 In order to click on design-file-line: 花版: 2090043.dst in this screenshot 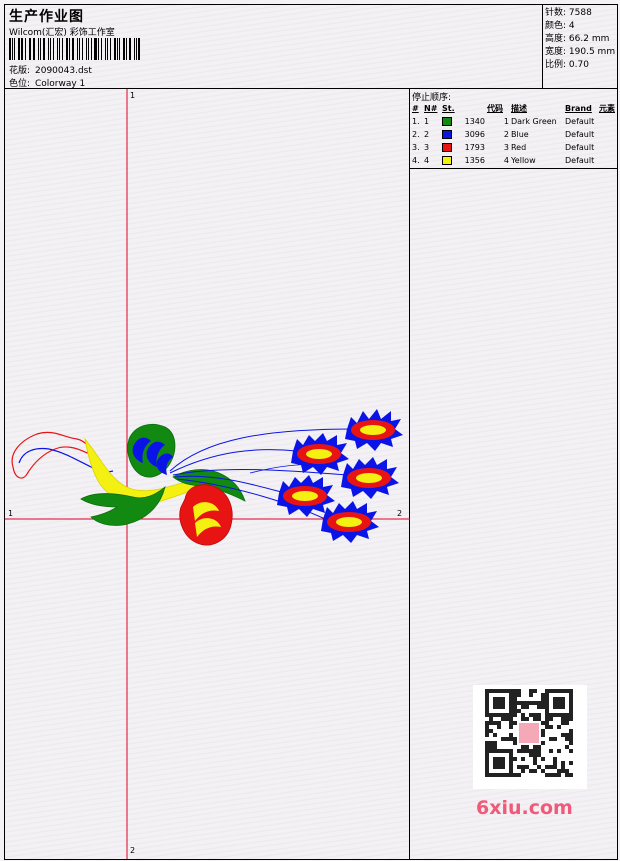, I will do `click(50, 69)`.